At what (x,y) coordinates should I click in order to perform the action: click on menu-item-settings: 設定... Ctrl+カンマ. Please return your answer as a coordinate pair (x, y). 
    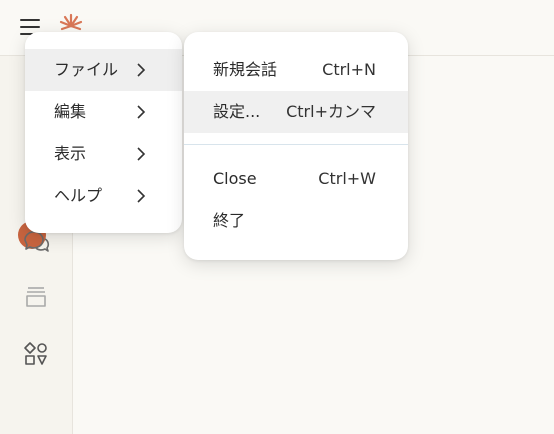
    Looking at the image, I should click on (296, 112).